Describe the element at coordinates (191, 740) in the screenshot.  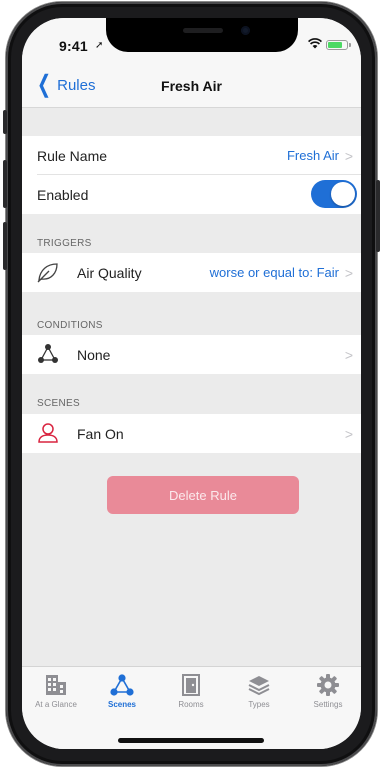
I see `home-indicator` at that location.